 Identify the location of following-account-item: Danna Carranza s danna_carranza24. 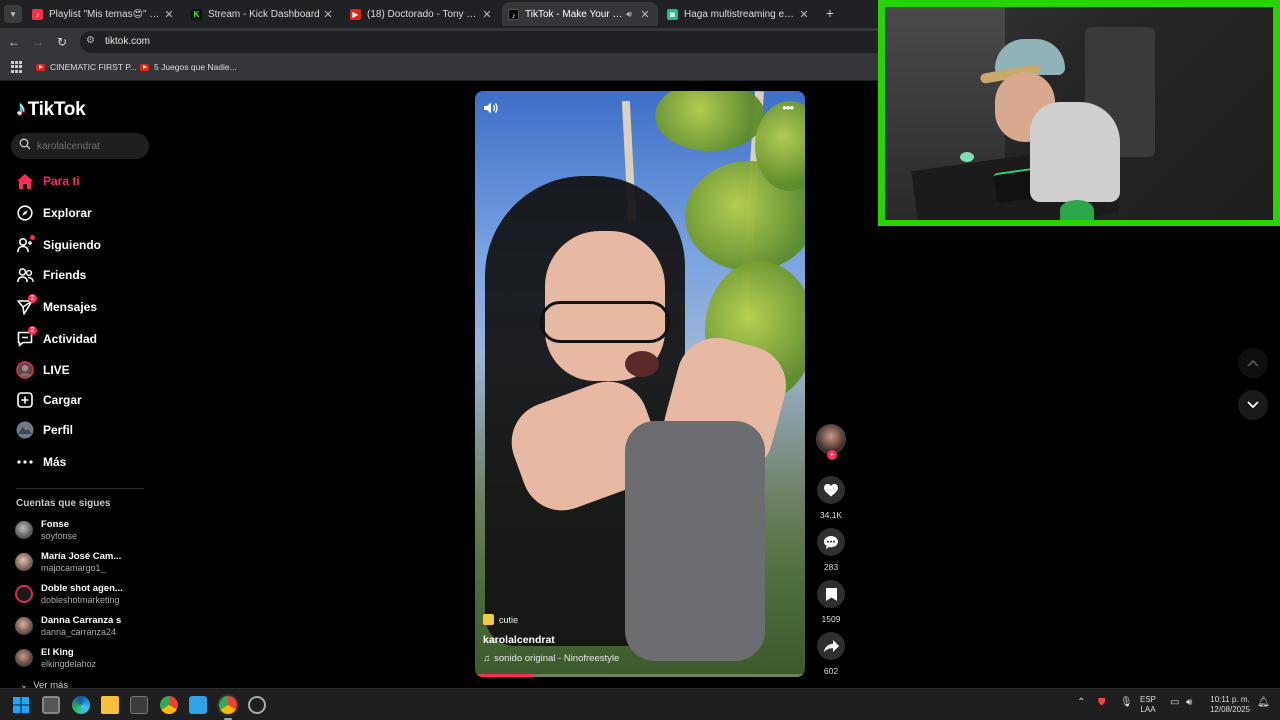
(68, 626).